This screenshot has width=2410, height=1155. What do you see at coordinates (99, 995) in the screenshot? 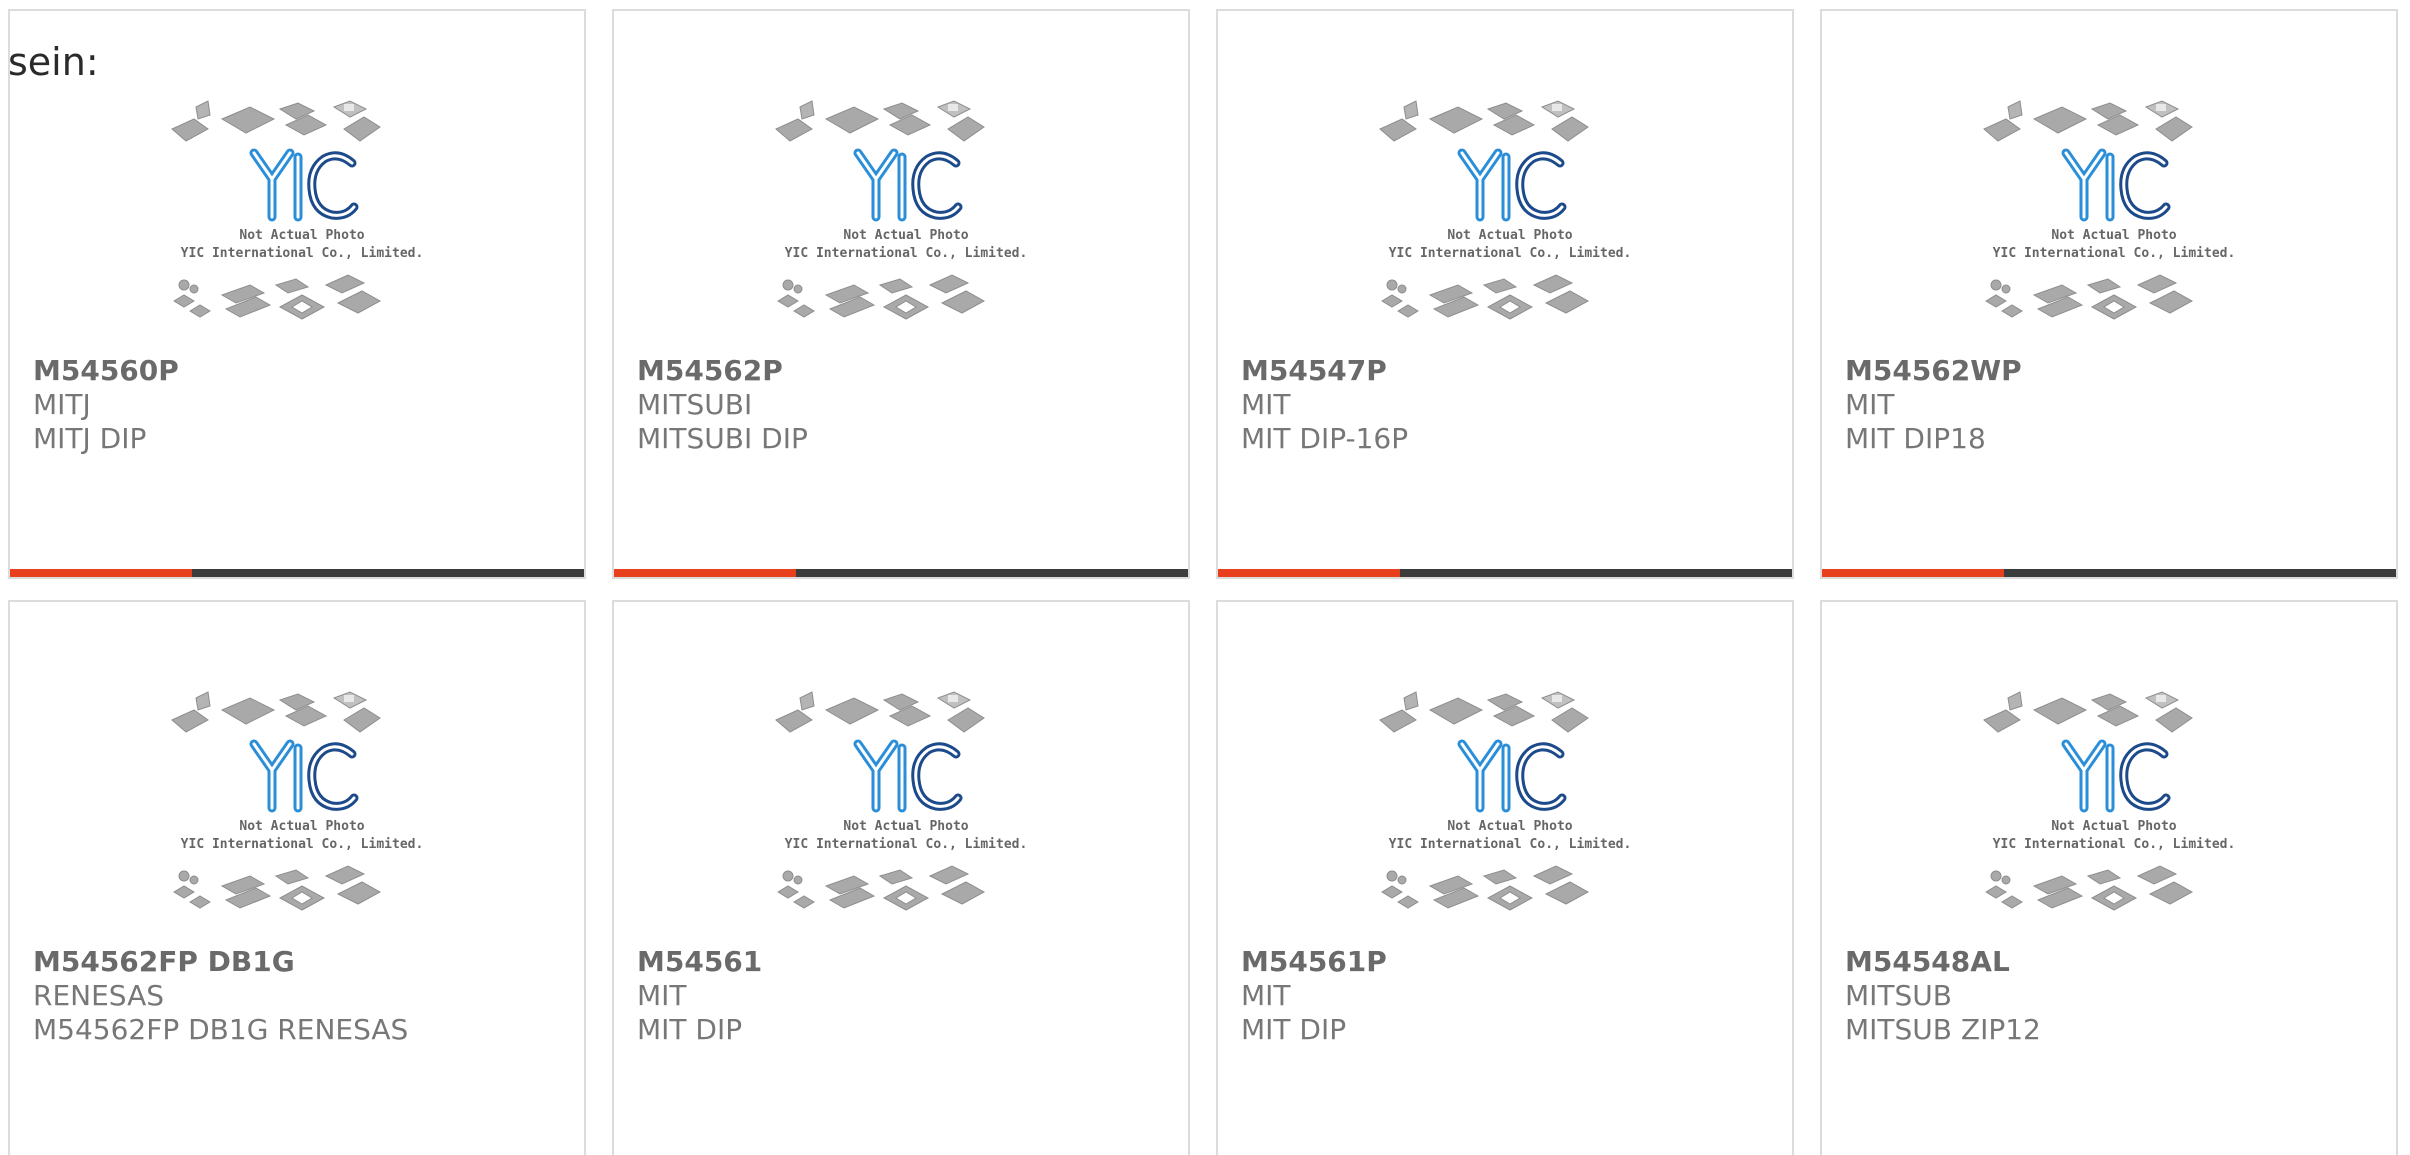
I see `manufacturer: RENESAS` at bounding box center [99, 995].